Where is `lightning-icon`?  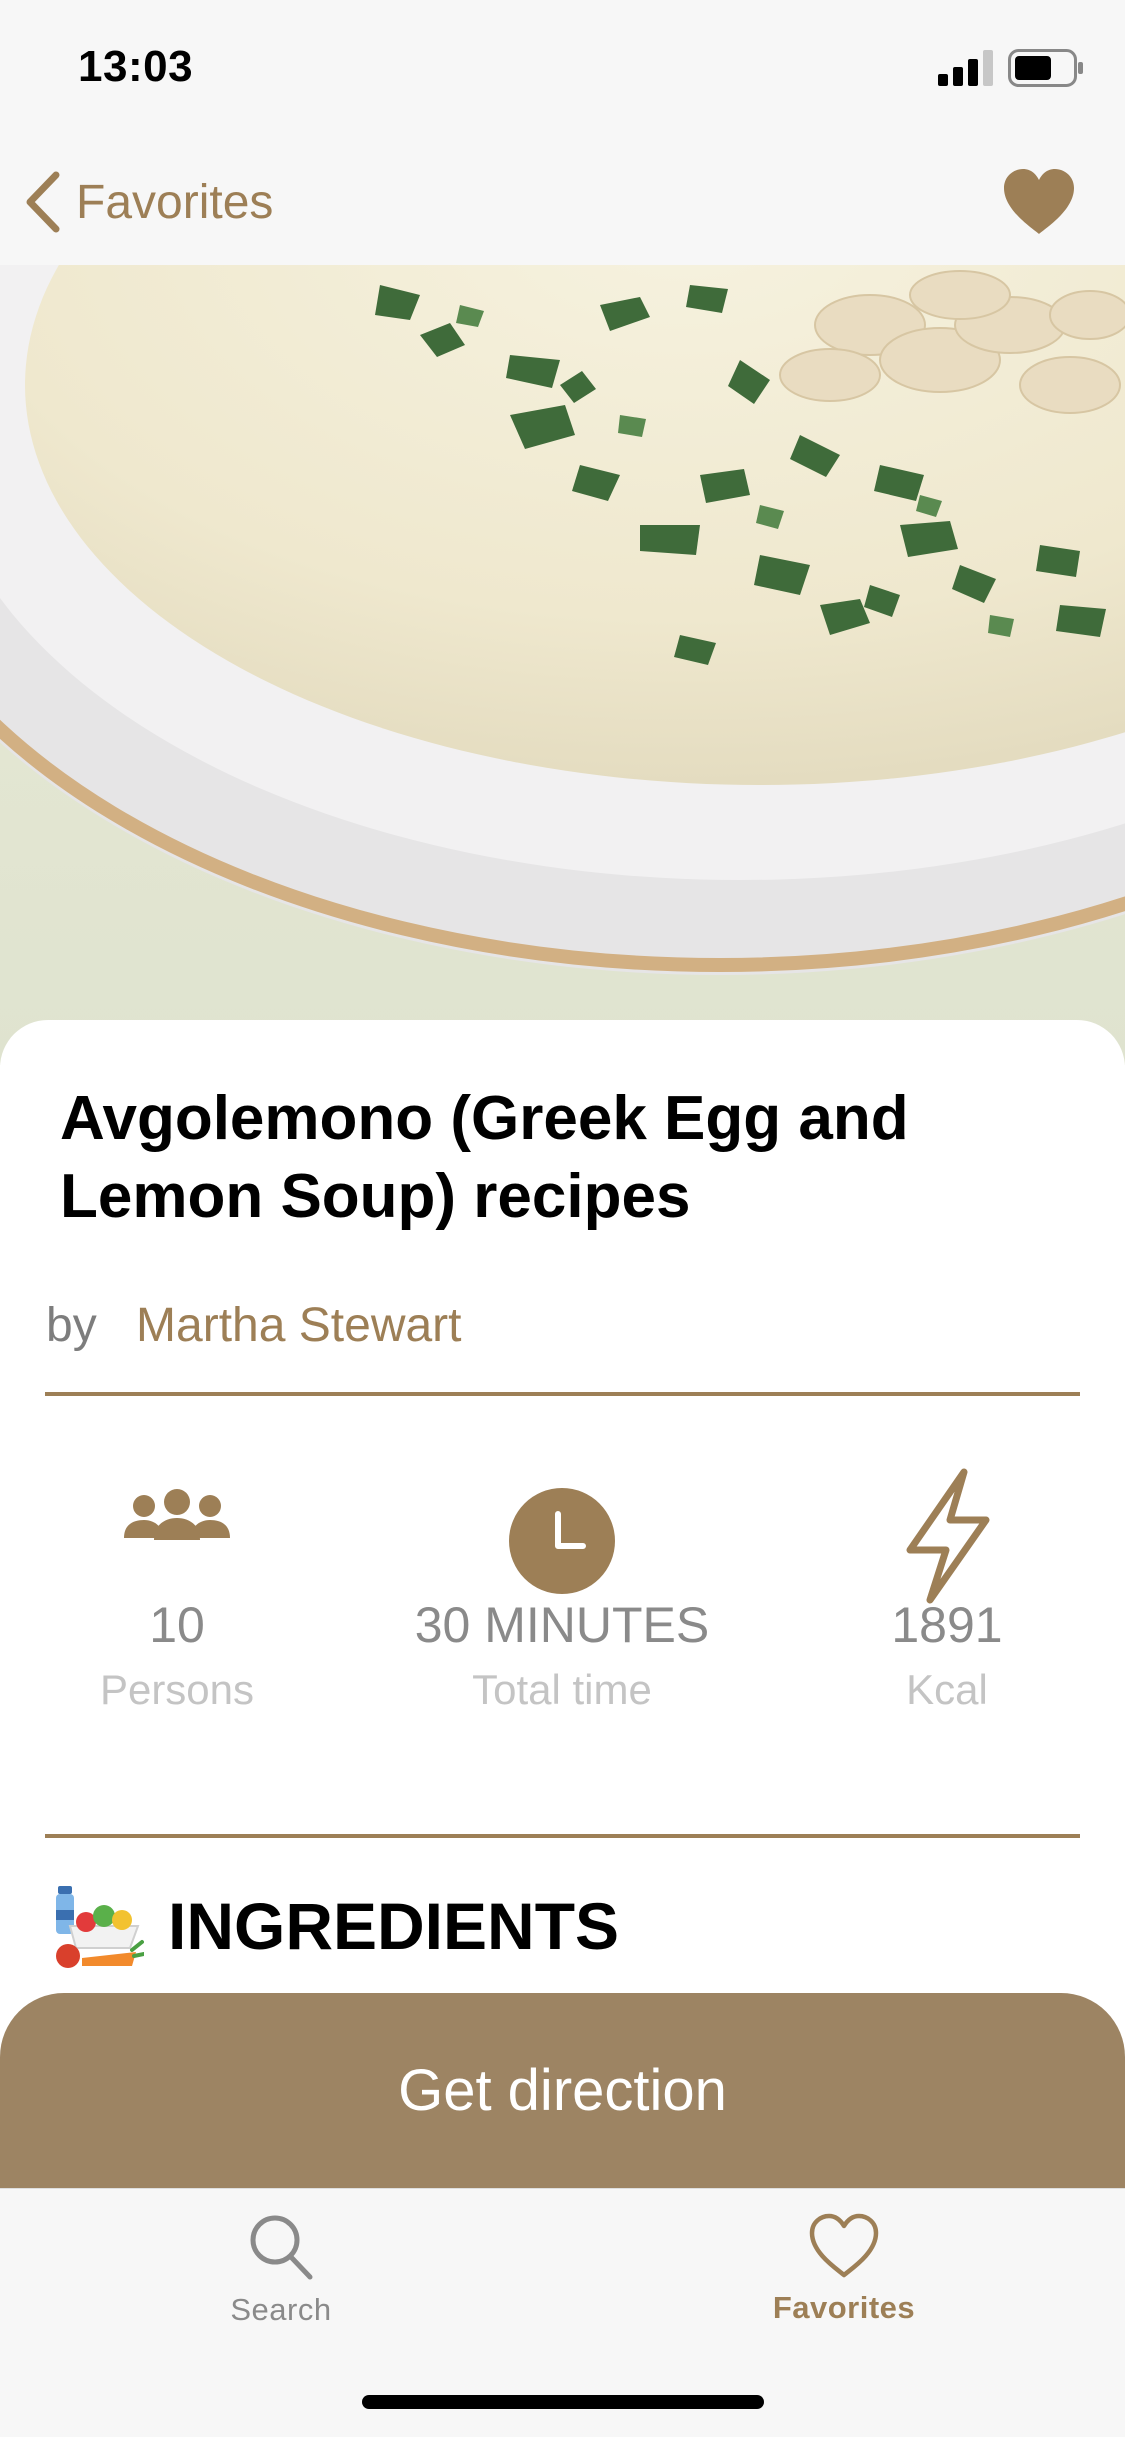 lightning-icon is located at coordinates (948, 1536).